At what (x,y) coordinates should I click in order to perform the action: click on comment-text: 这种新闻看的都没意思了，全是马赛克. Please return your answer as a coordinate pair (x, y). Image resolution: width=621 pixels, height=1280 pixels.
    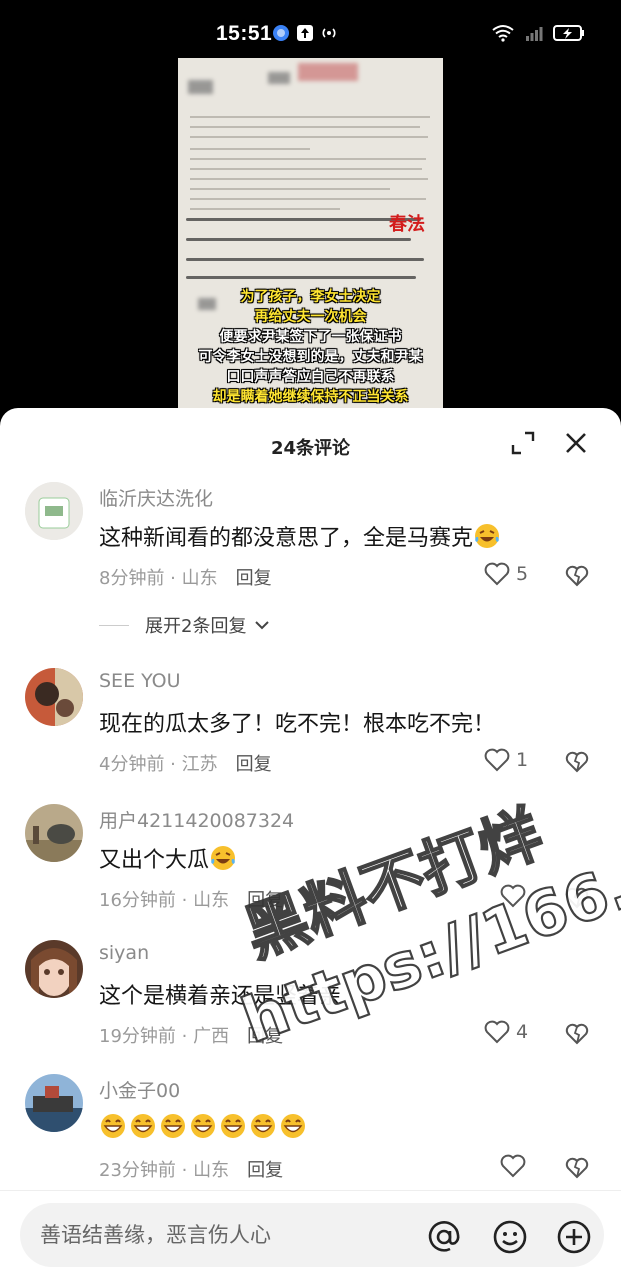
    Looking at the image, I should click on (300, 536).